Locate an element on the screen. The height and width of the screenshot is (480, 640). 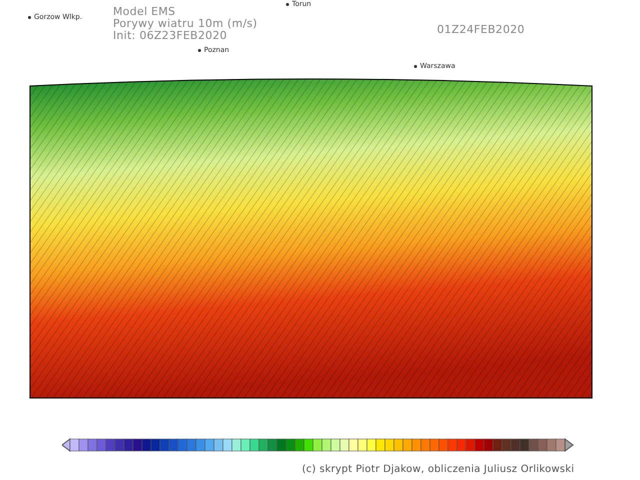
init-time: Init: 06Z23FEB2020 is located at coordinates (170, 36).